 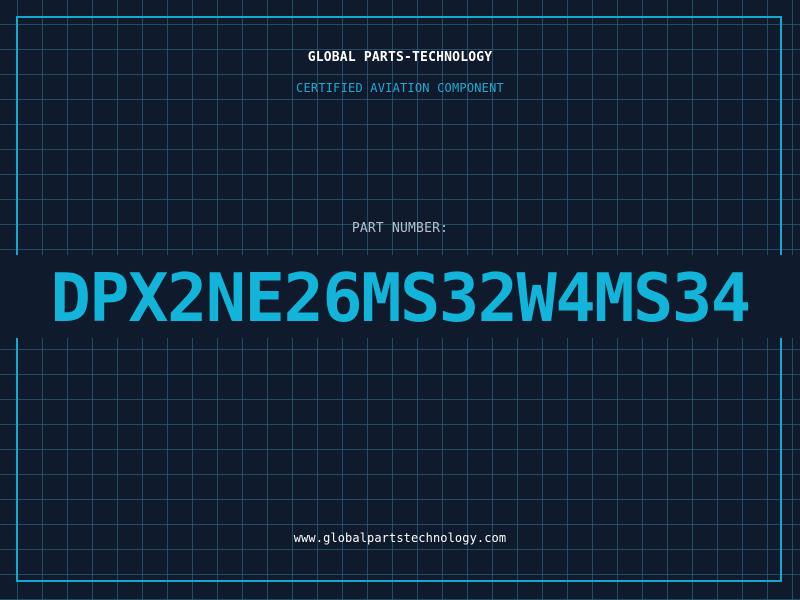 What do you see at coordinates (400, 57) in the screenshot?
I see `company-name: GLOBAL PARTS-TECHNOLOGY` at bounding box center [400, 57].